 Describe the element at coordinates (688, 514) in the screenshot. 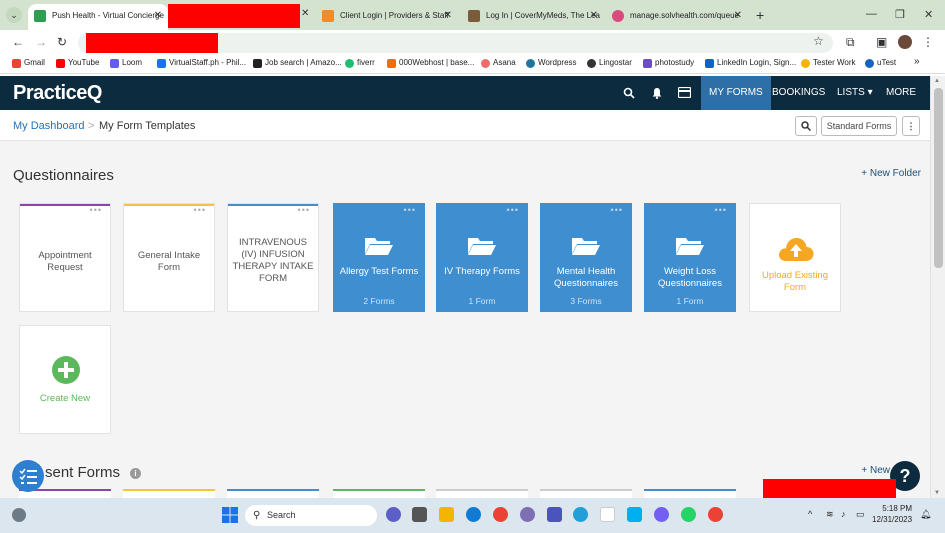

I see `whatsapp-icon` at that location.